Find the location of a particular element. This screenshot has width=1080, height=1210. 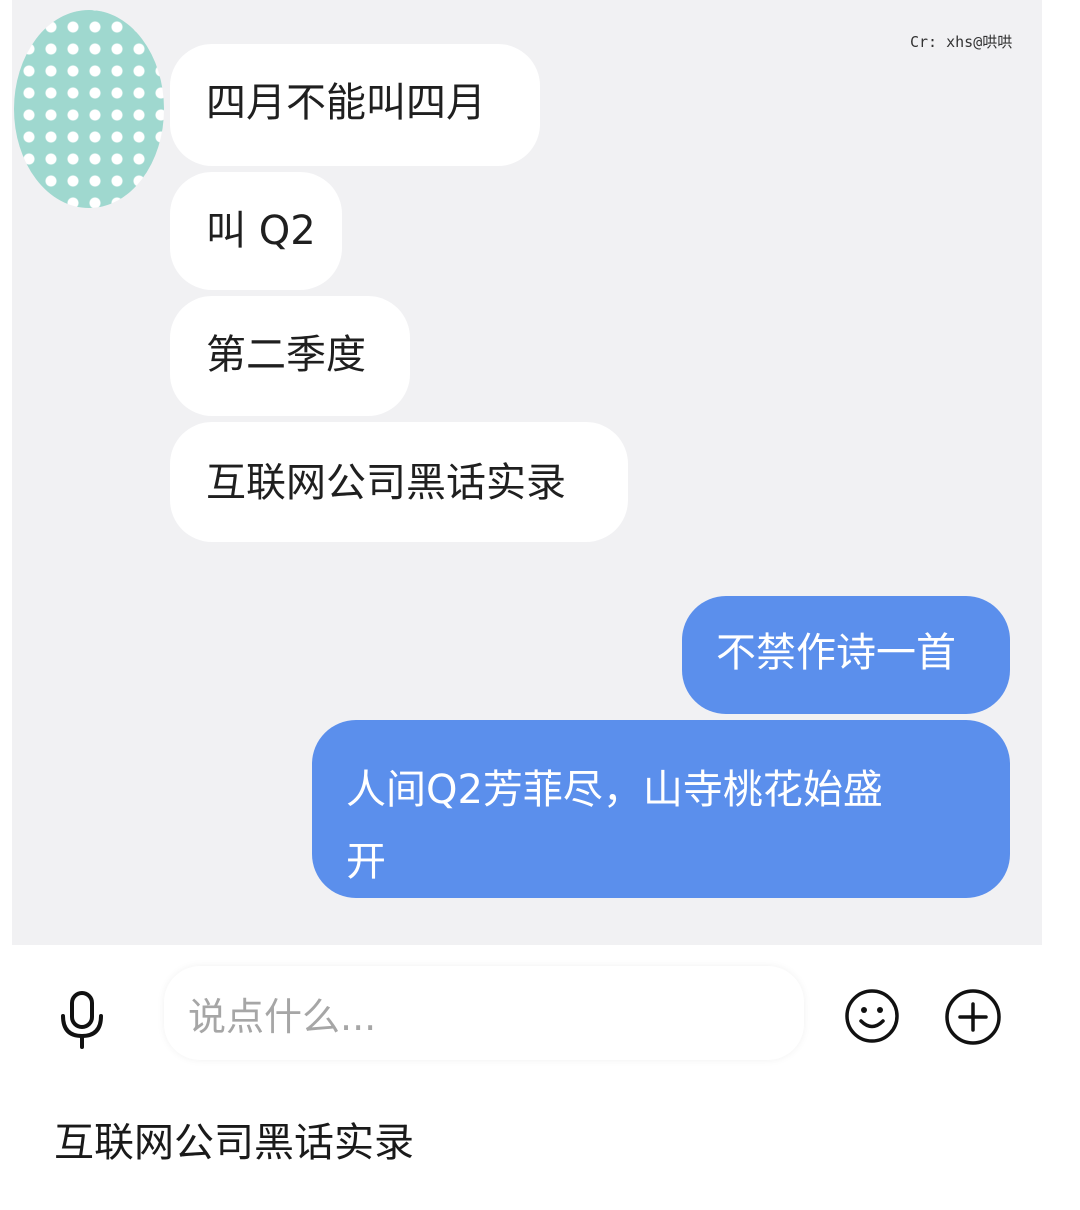

watermark: Cr: xhs@哄哄 is located at coordinates (961, 42).